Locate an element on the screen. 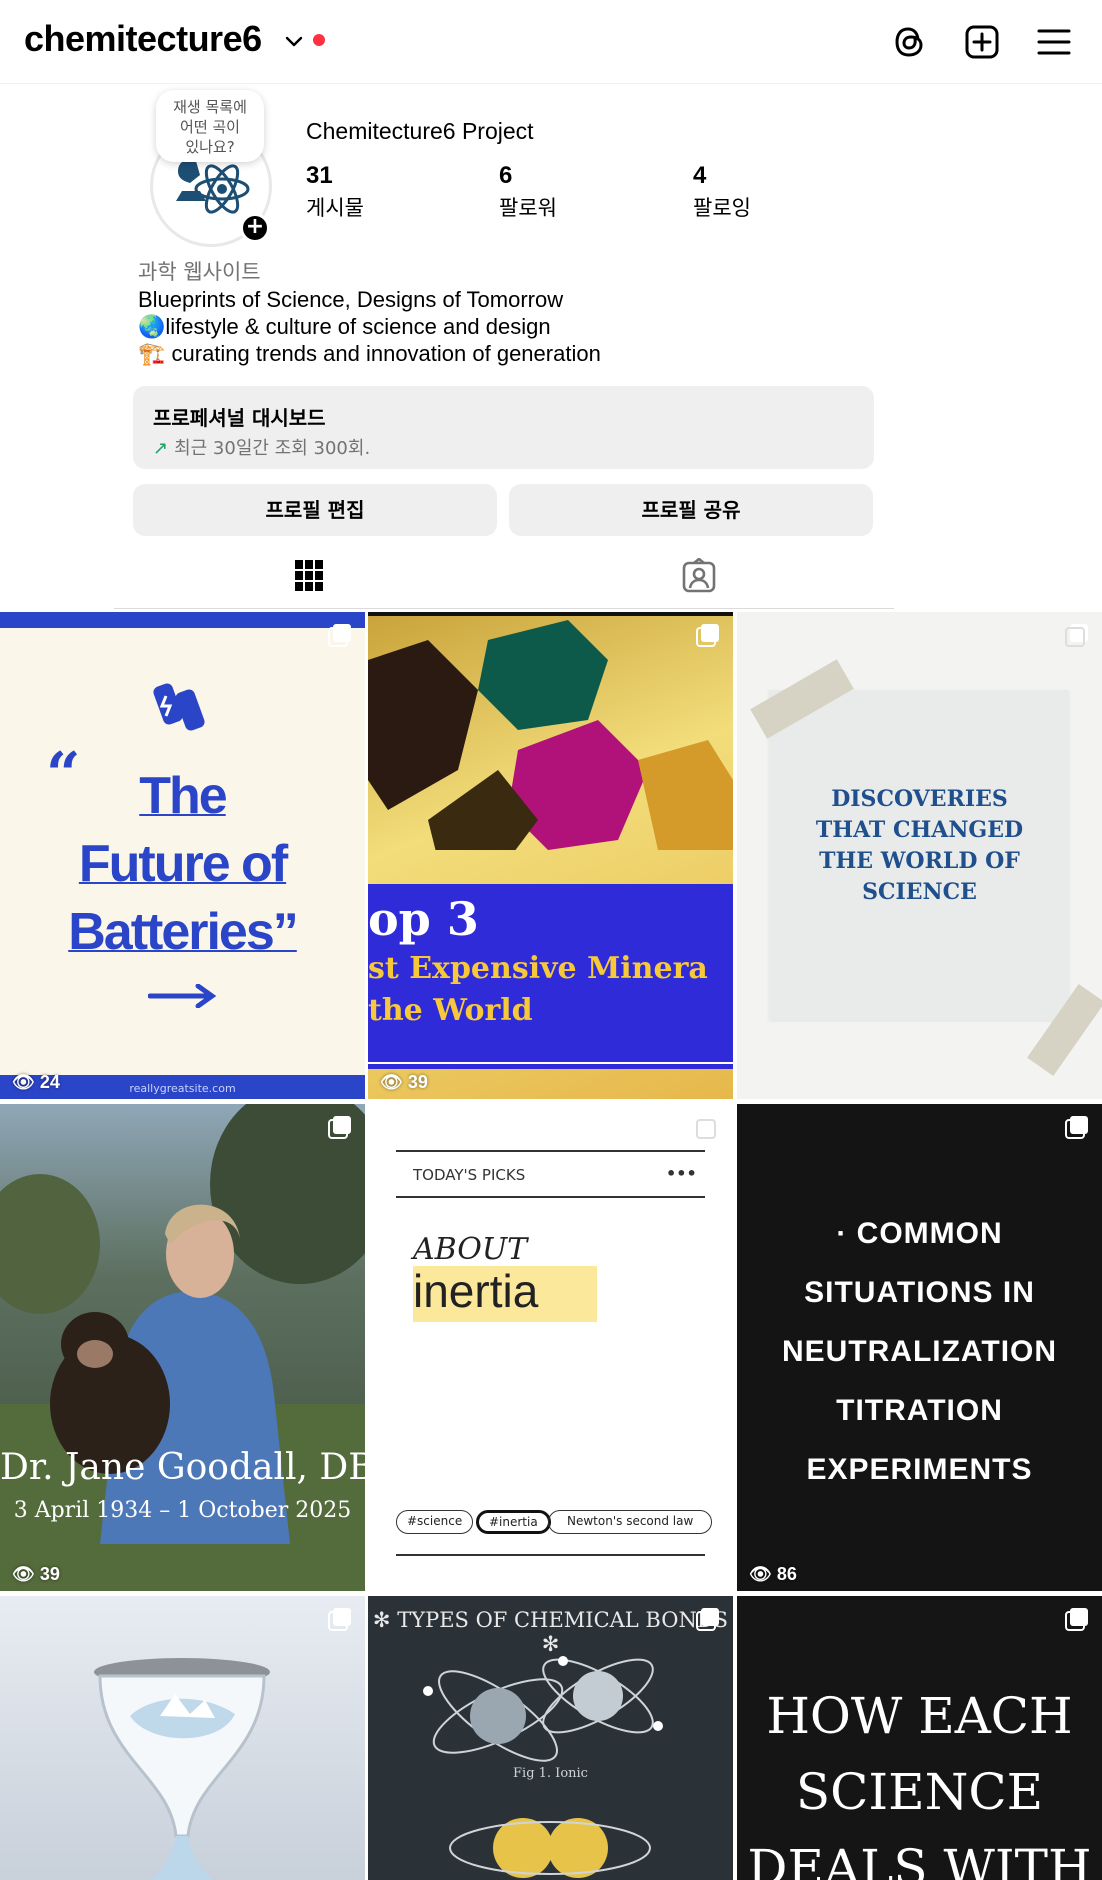 Image resolution: width=1102 pixels, height=1880 pixels. arrow-right-icon is located at coordinates (182, 996).